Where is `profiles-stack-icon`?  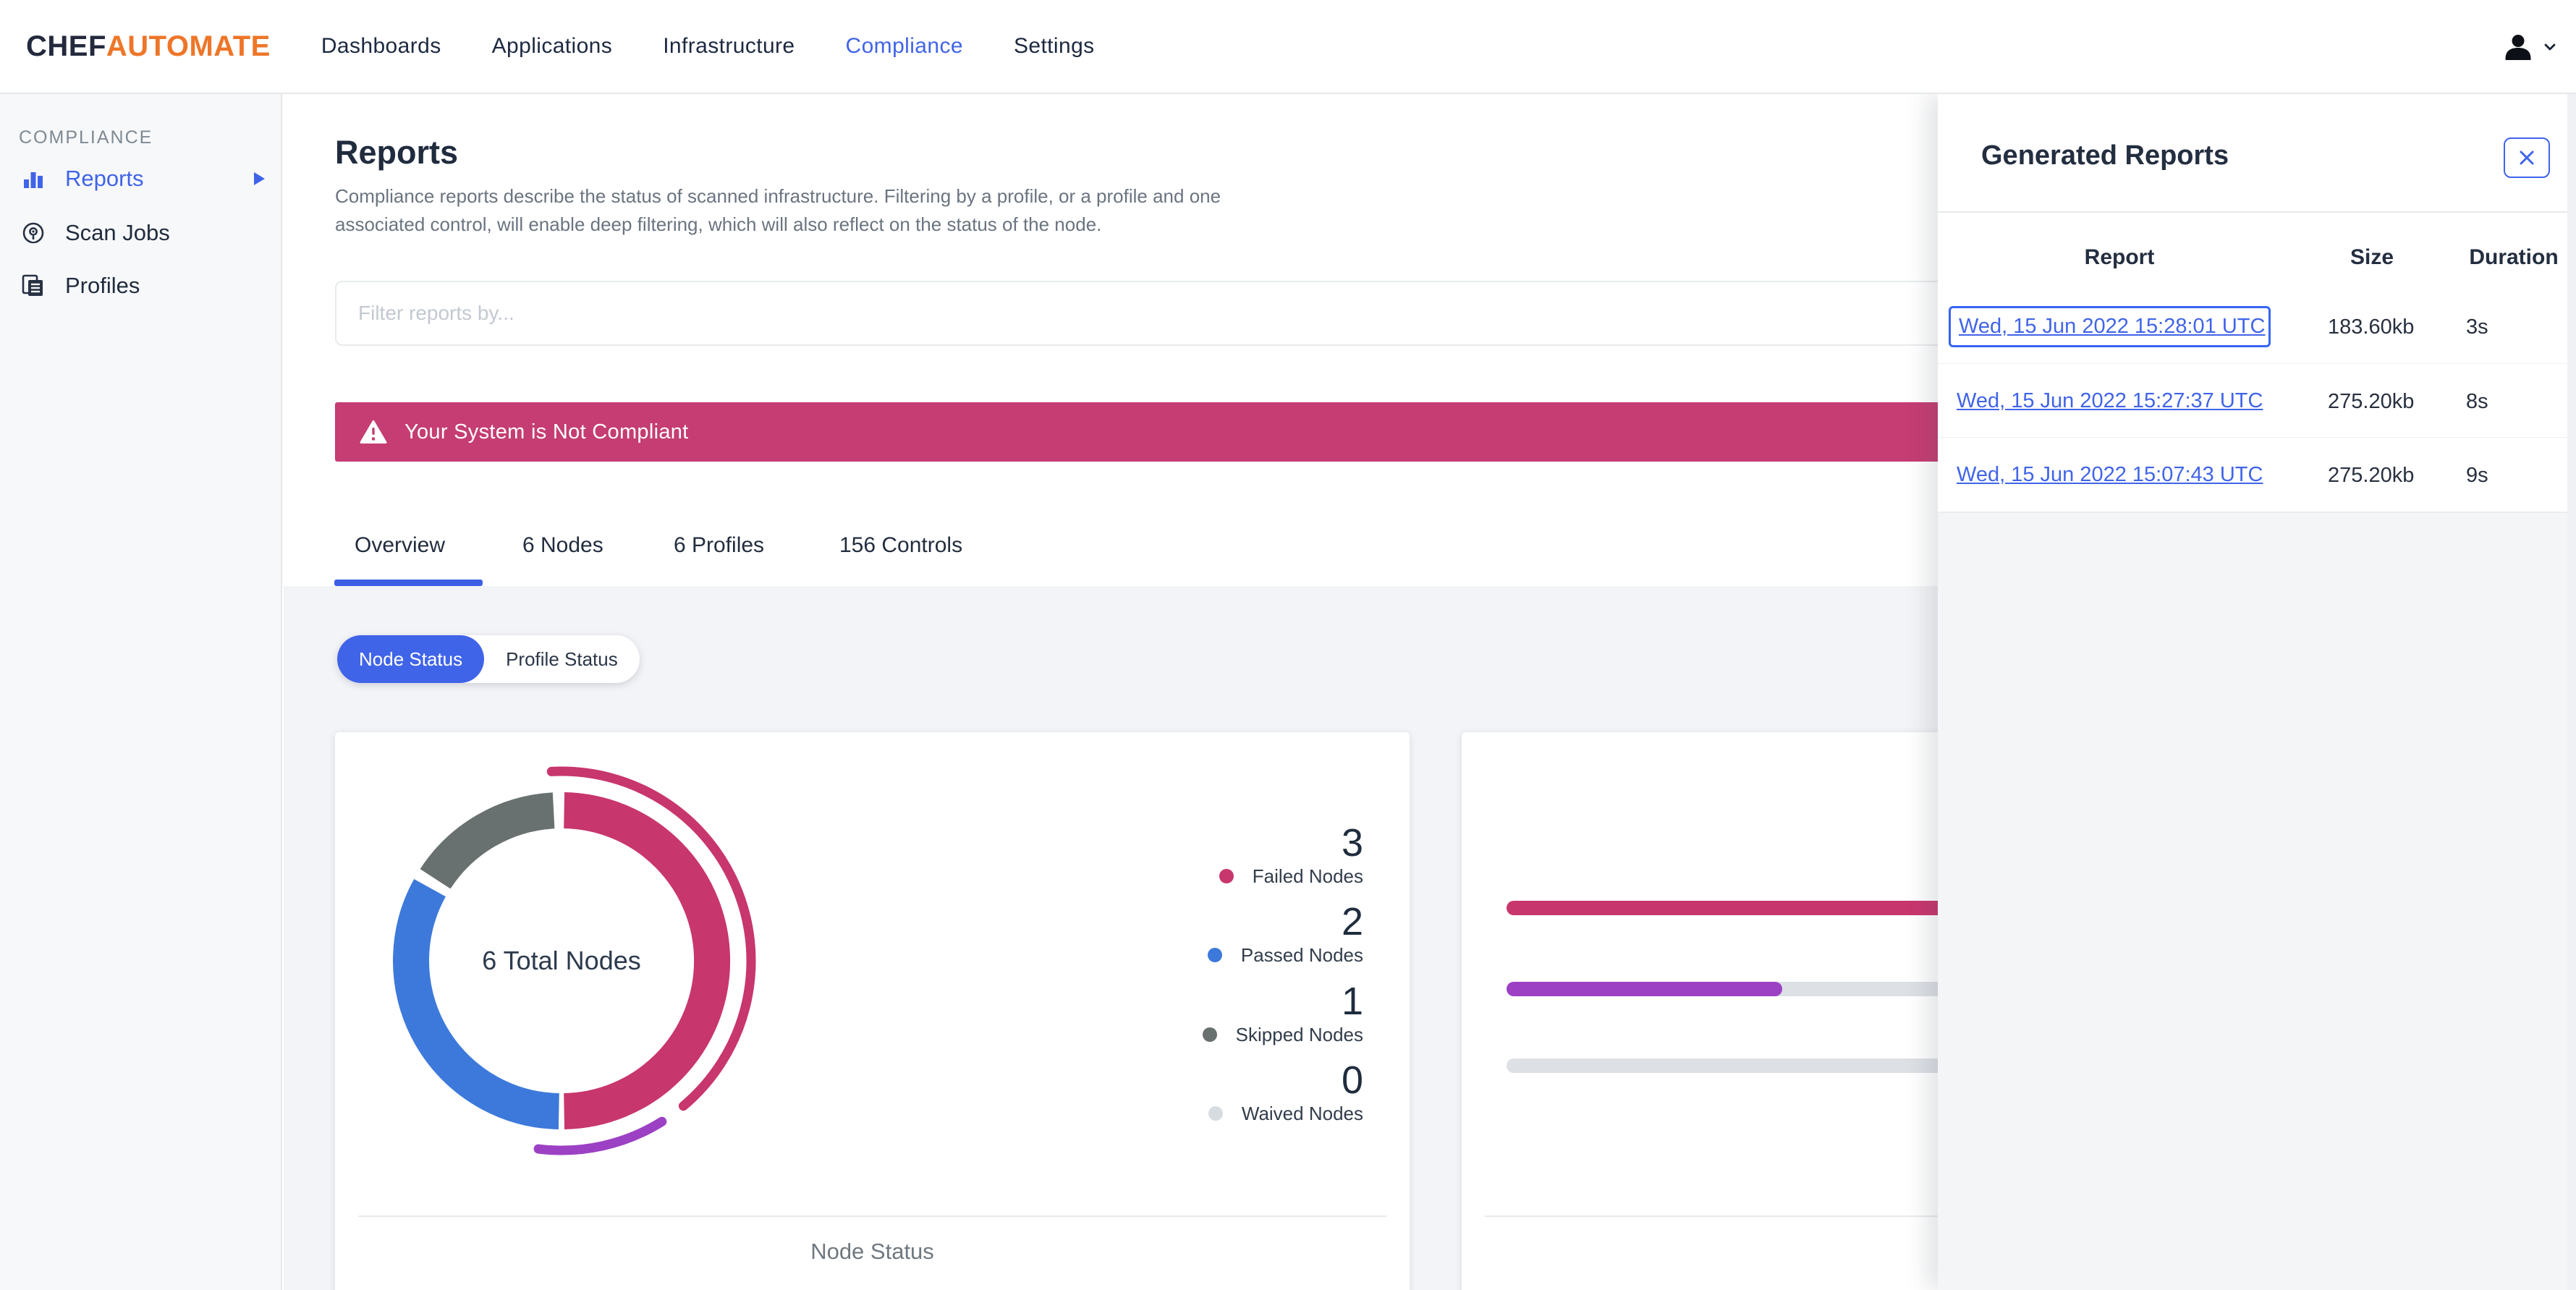
profiles-stack-icon is located at coordinates (32, 285).